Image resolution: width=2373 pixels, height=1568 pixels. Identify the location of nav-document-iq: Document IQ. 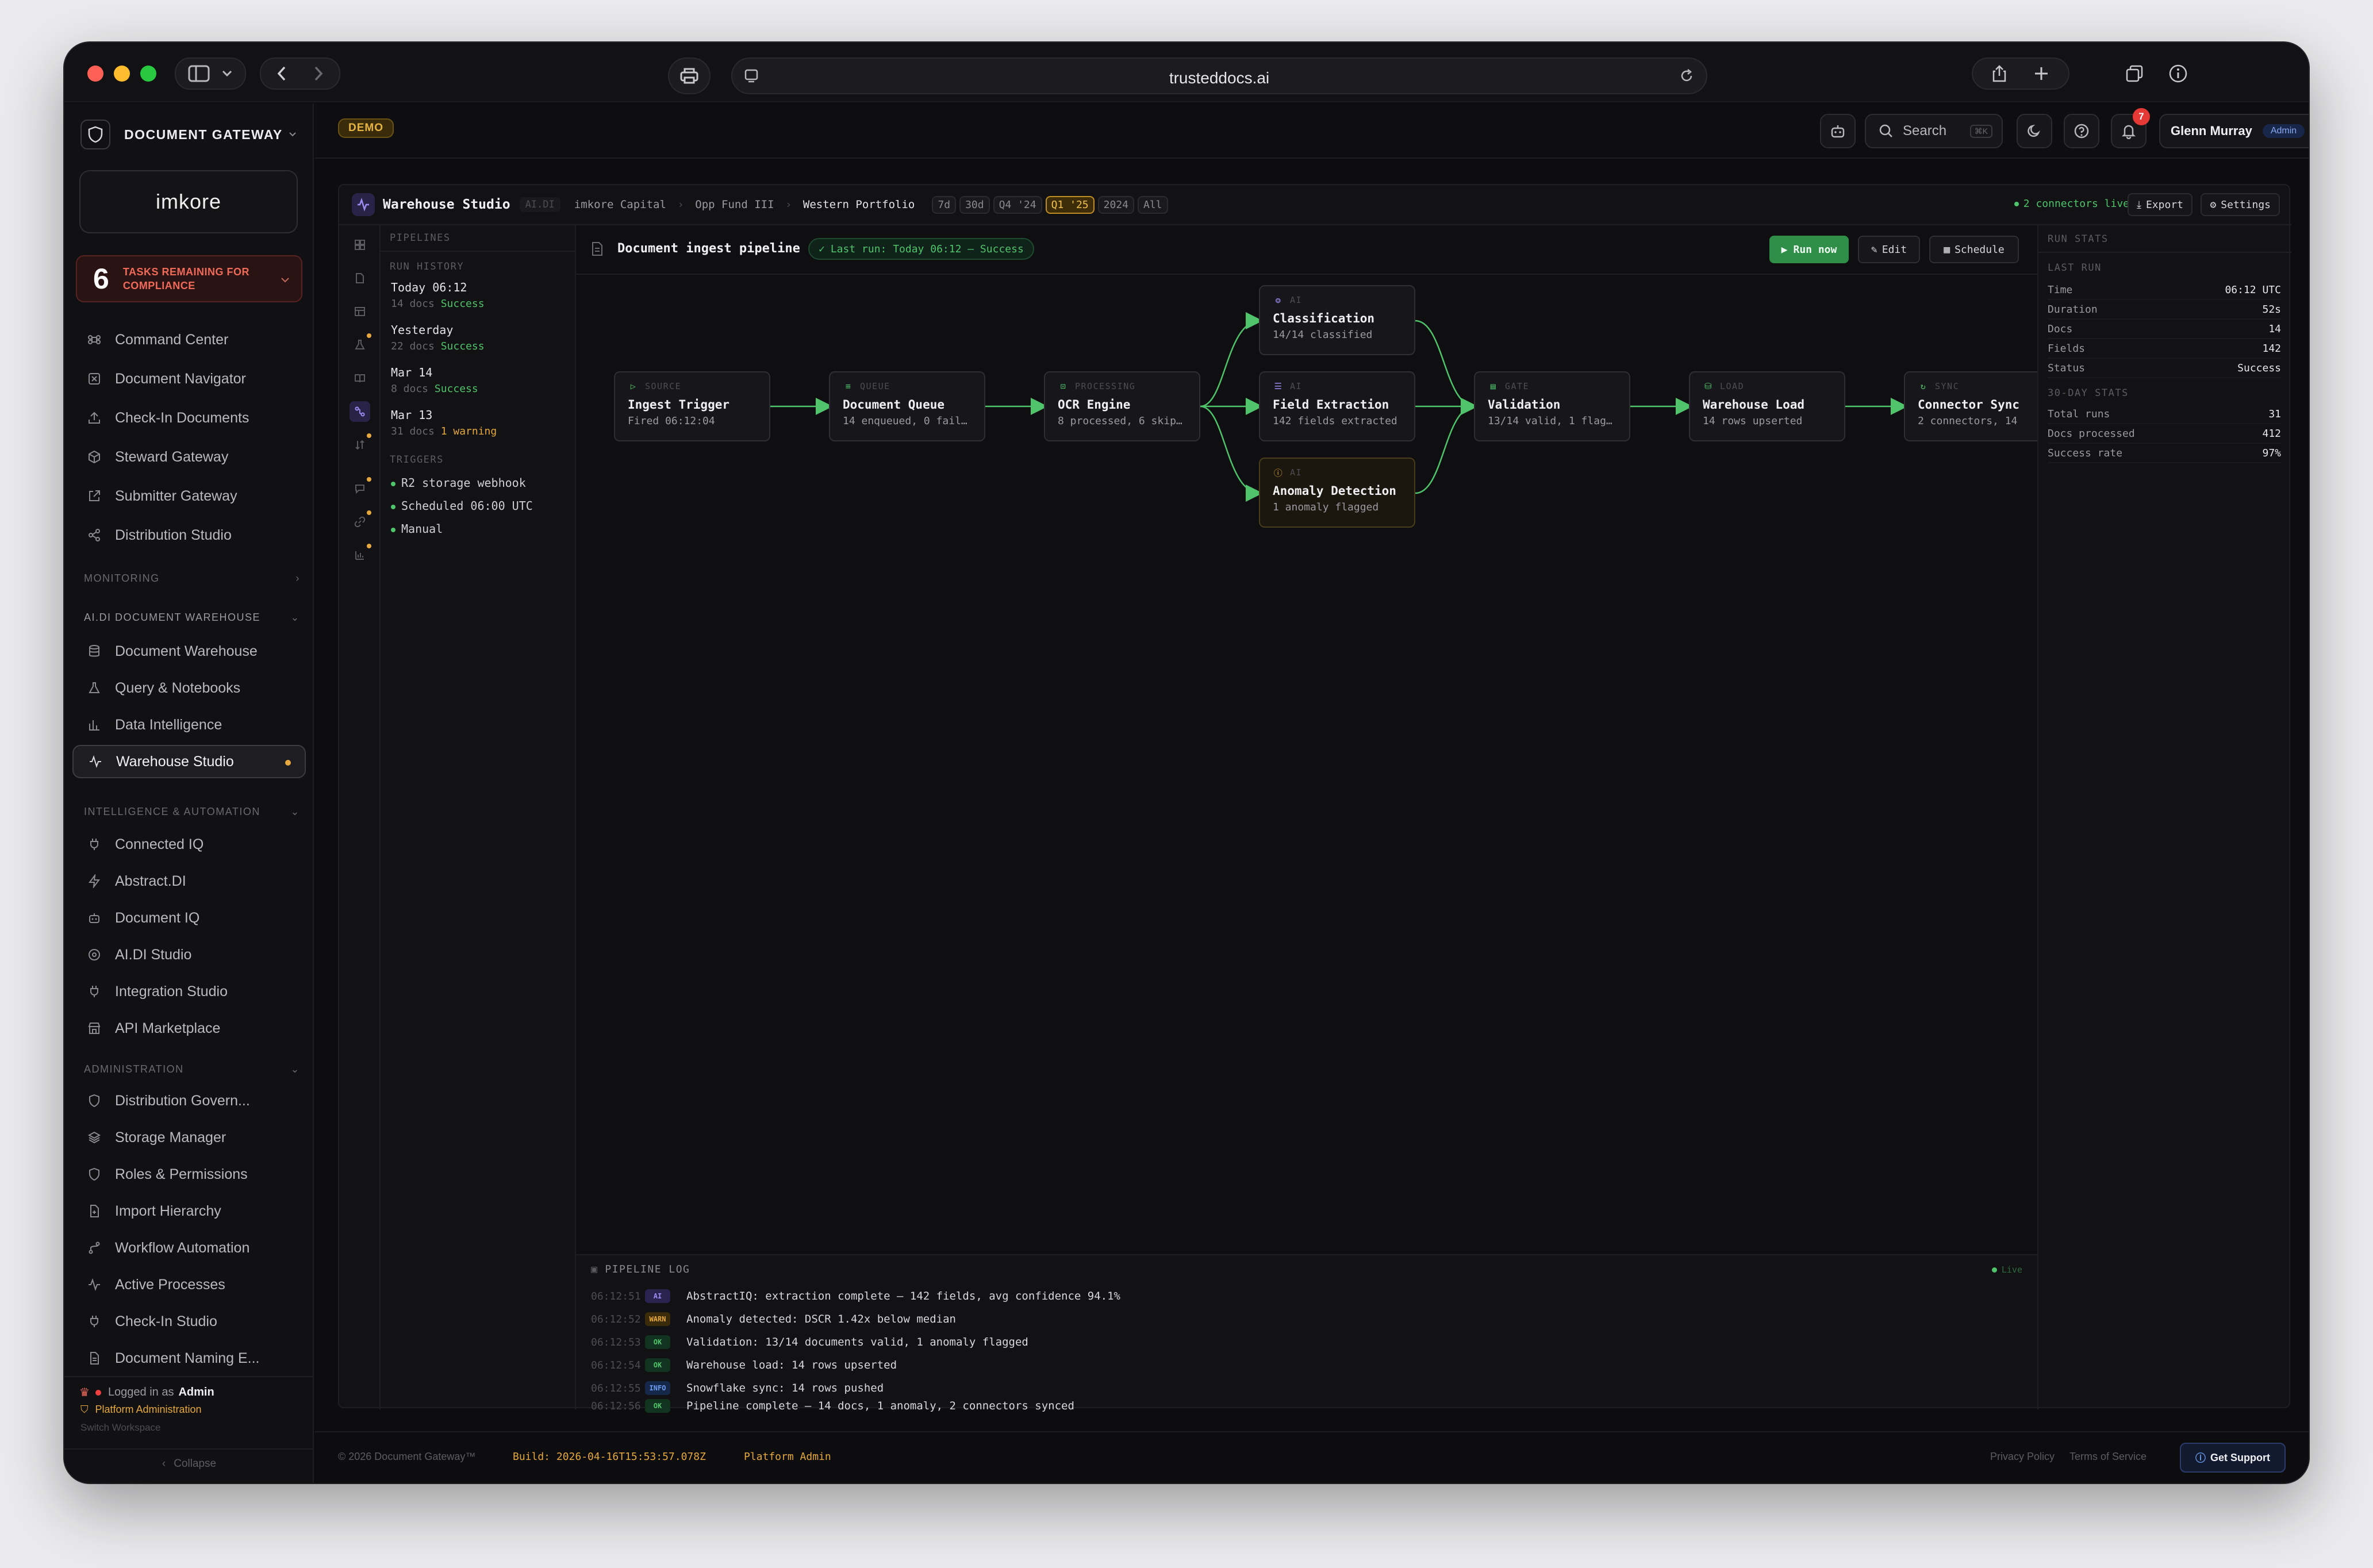
(189, 918).